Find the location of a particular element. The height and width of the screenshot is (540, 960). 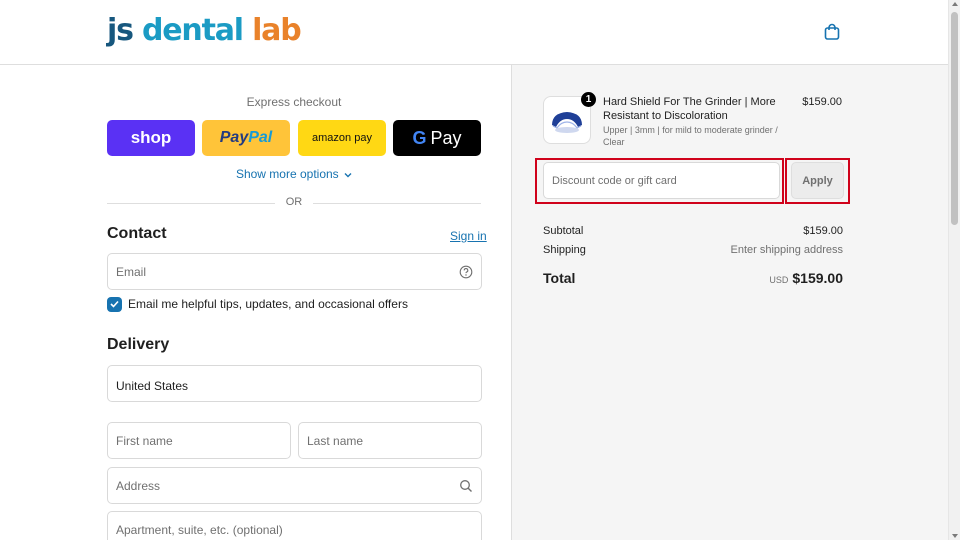

country-value: United States is located at coordinates (152, 386).